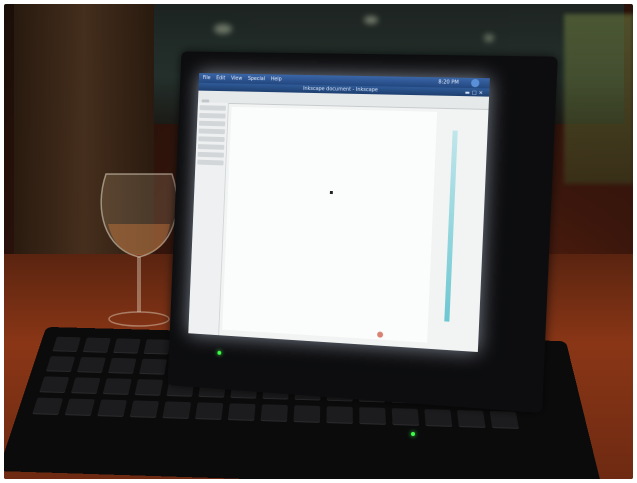 Image resolution: width=637 pixels, height=483 pixels. Describe the element at coordinates (413, 434) in the screenshot. I see `status-led` at that location.